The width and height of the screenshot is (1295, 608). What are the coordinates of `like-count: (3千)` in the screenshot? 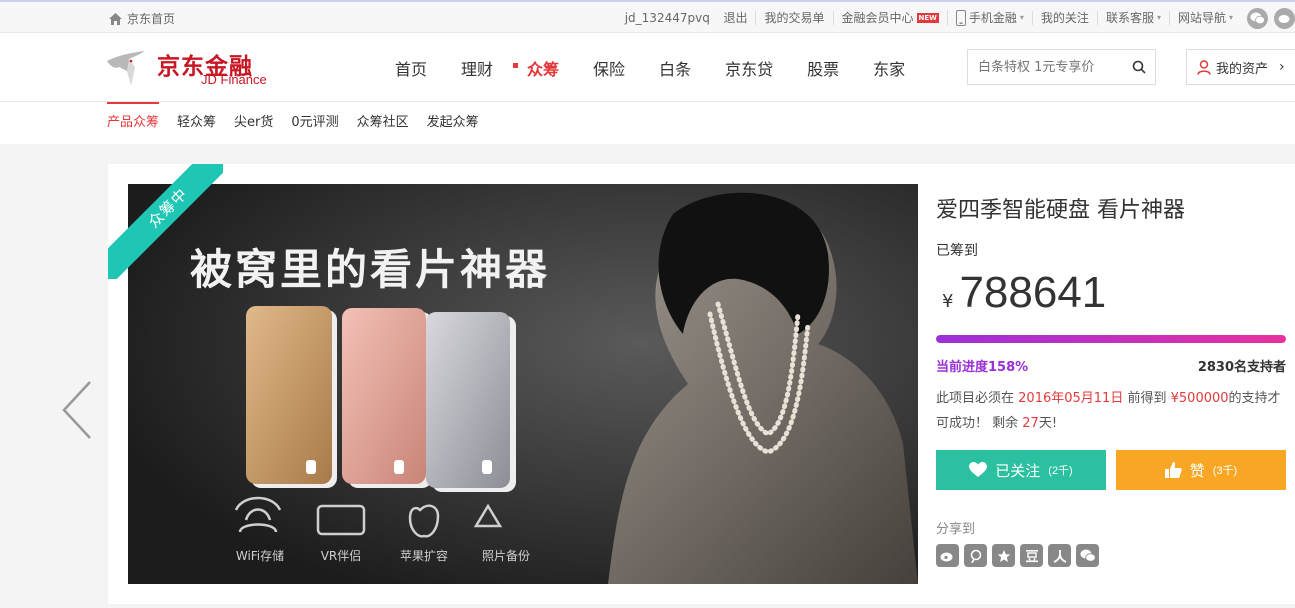 It's located at (1225, 471).